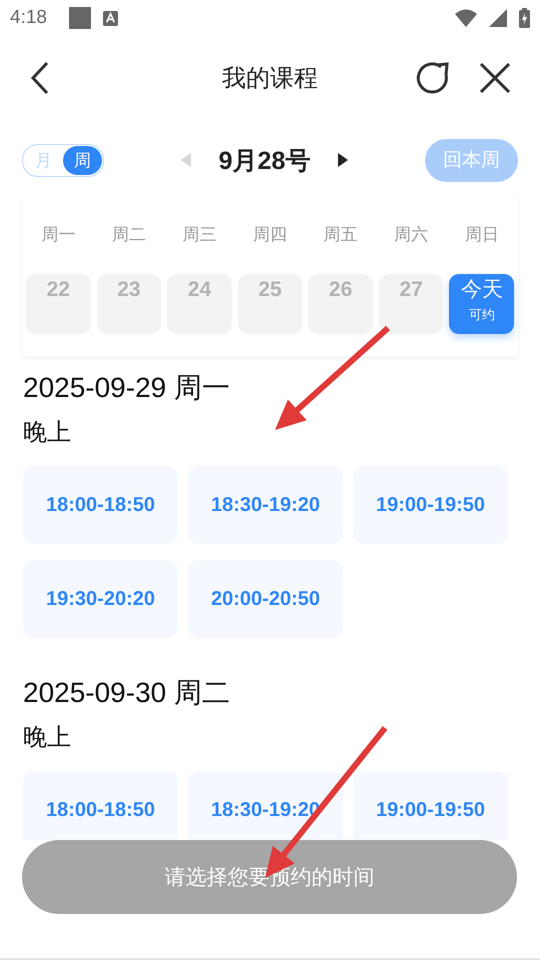 The image size is (540, 960). I want to click on weekday-label: 周一, so click(58, 235).